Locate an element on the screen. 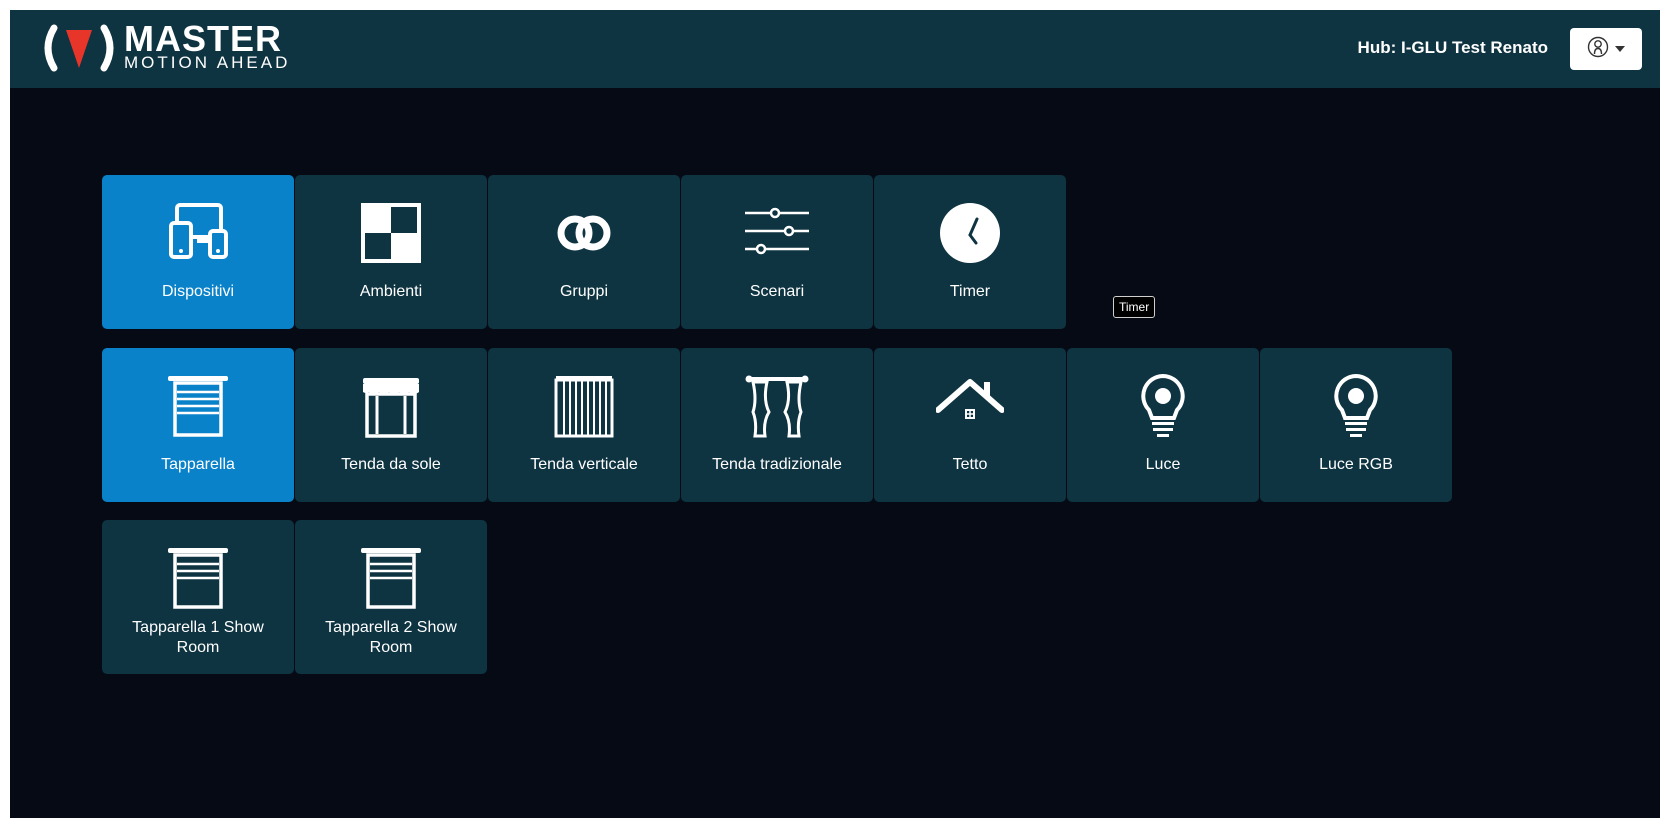 The image size is (1670, 821). tile-tetto: Tetto is located at coordinates (970, 425).